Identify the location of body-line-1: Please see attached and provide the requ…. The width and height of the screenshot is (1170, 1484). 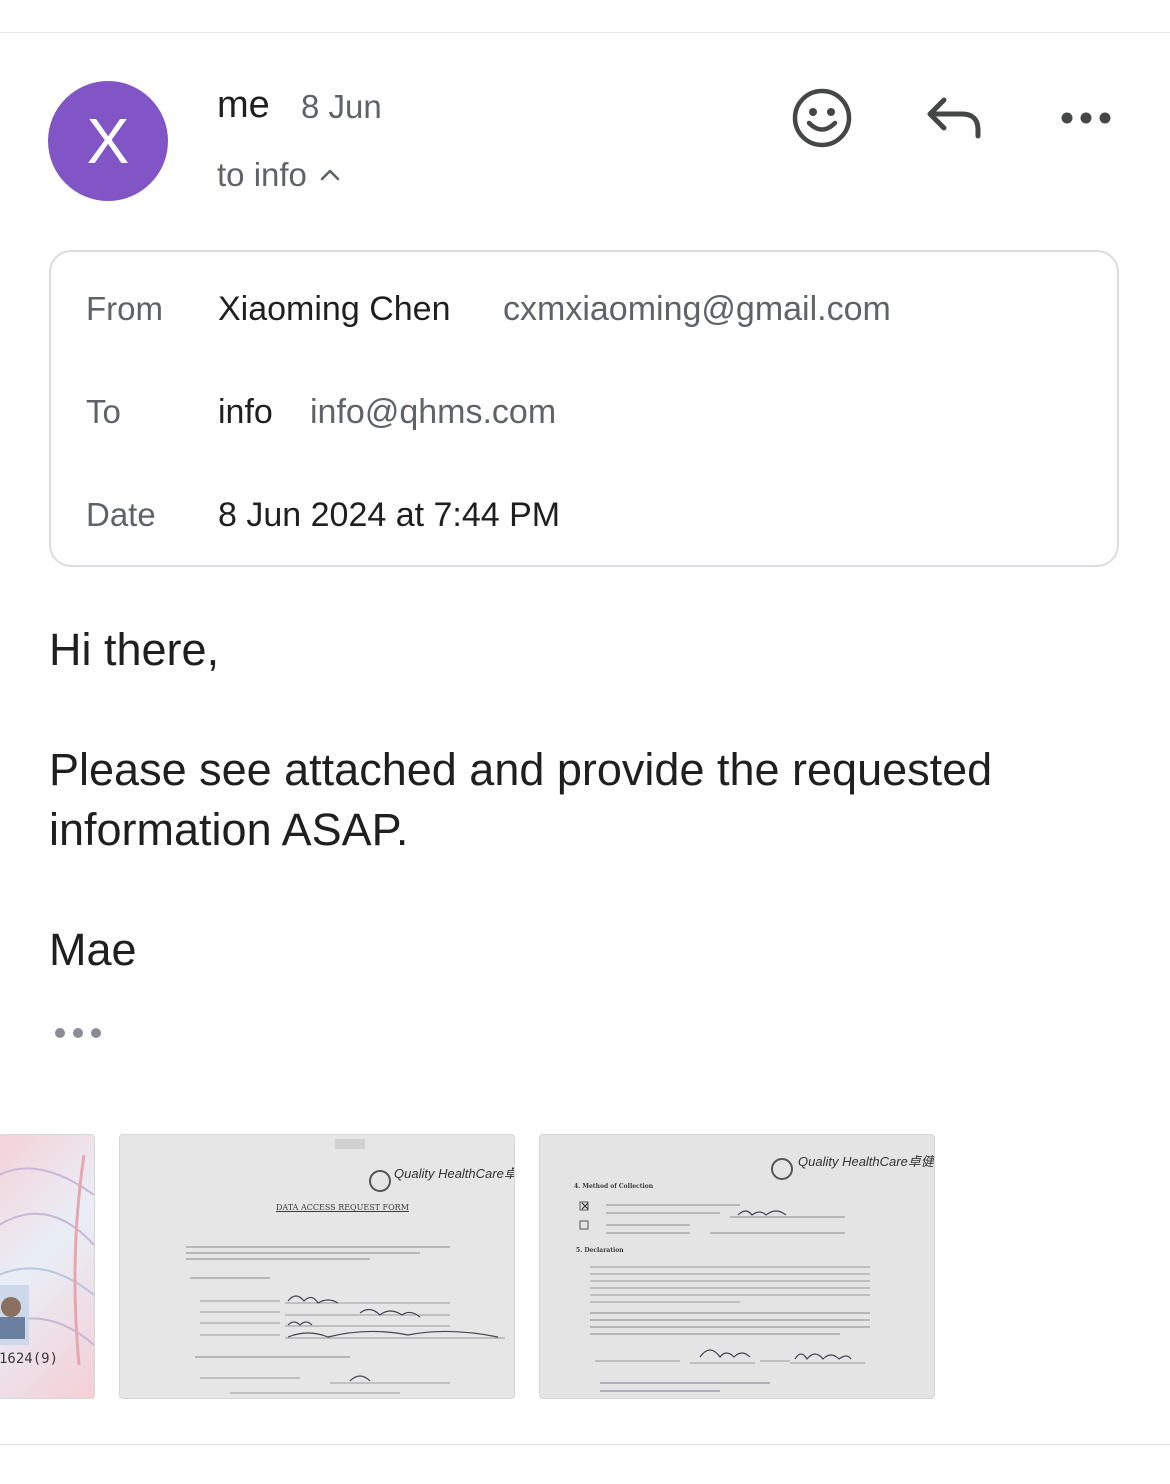
(521, 769).